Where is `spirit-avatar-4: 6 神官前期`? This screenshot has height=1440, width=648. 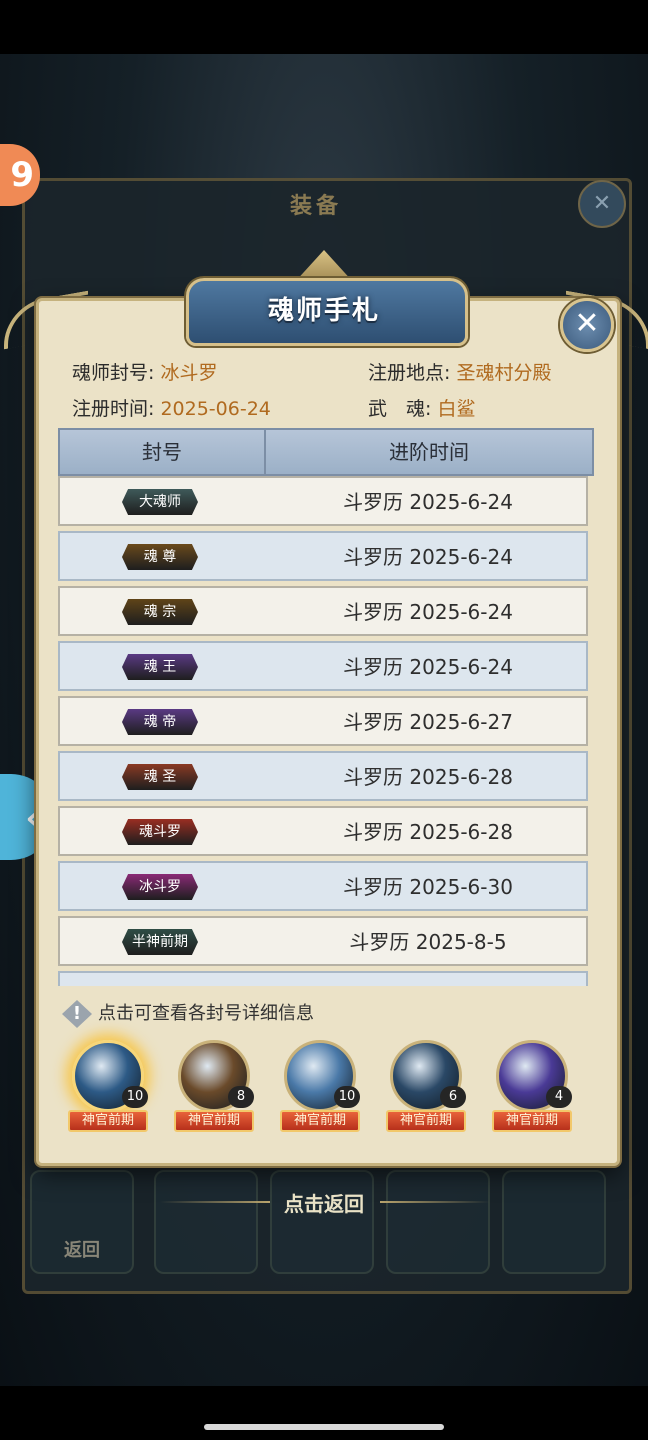
spirit-avatar-4: 6 神官前期 is located at coordinates (426, 1086).